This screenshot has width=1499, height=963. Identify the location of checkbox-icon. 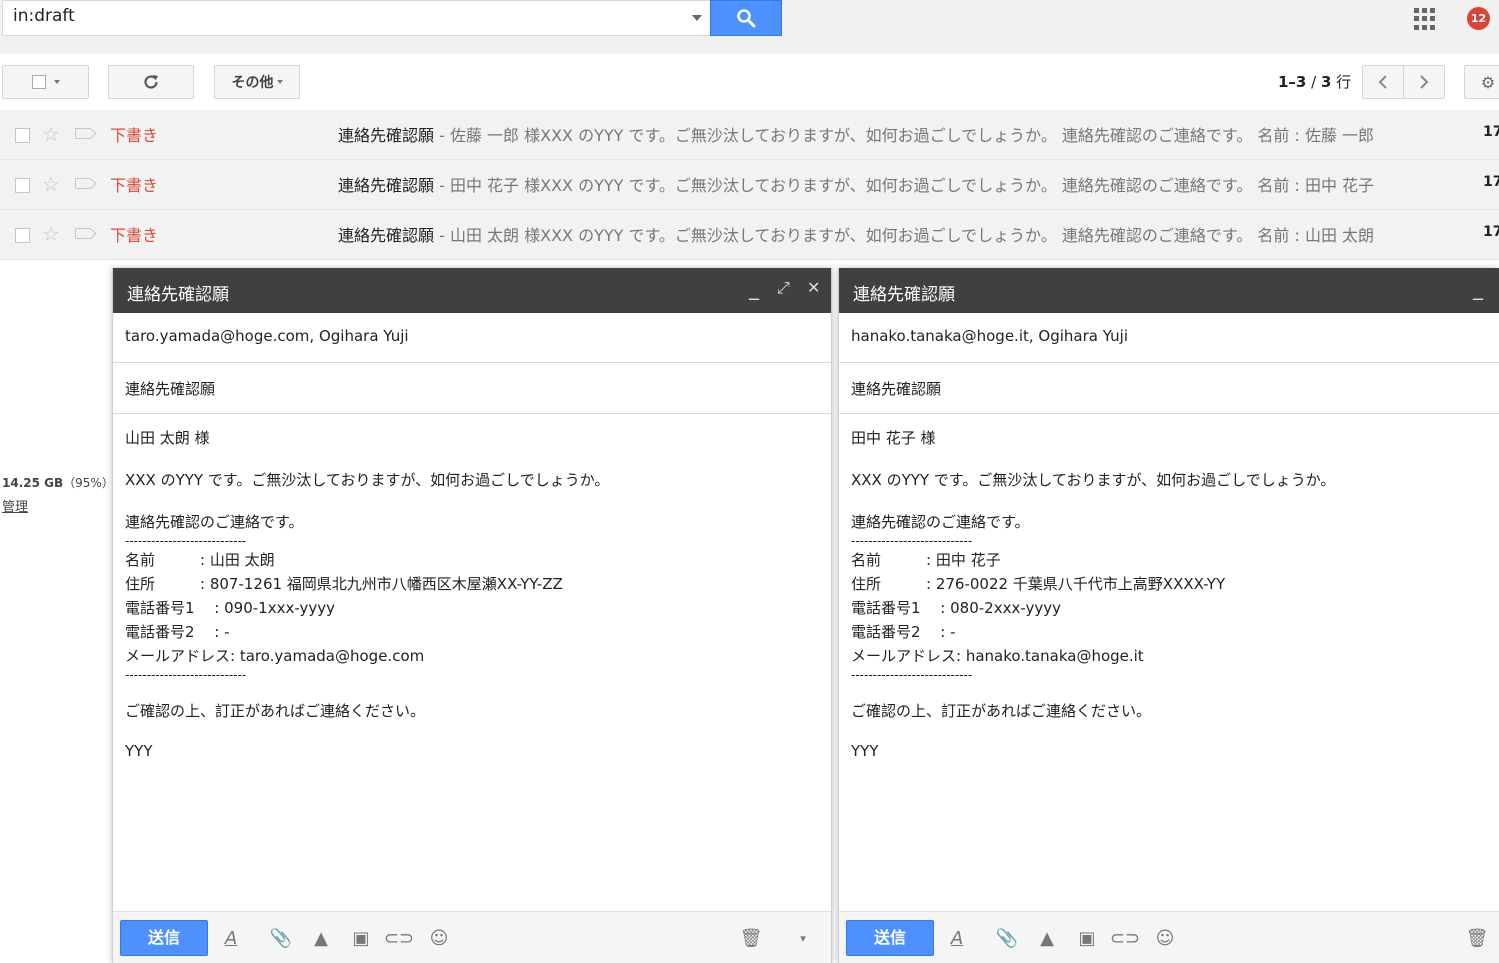
(38, 82).